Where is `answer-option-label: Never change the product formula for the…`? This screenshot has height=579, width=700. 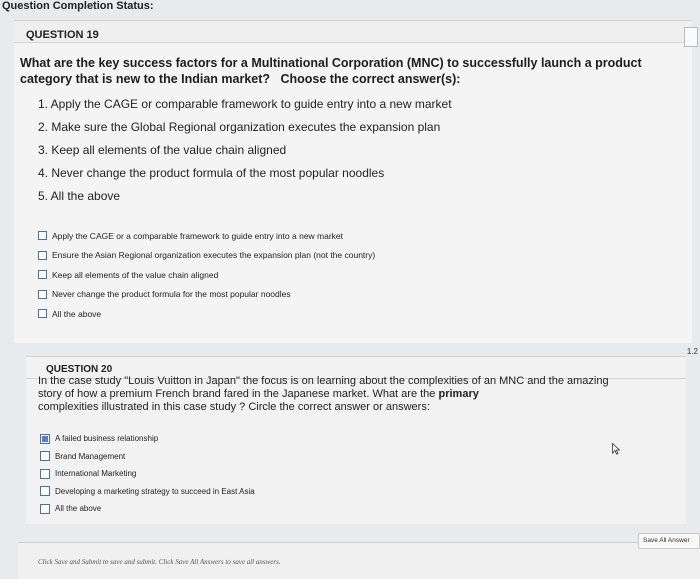
answer-option-label: Never change the product formula for the… is located at coordinates (171, 294).